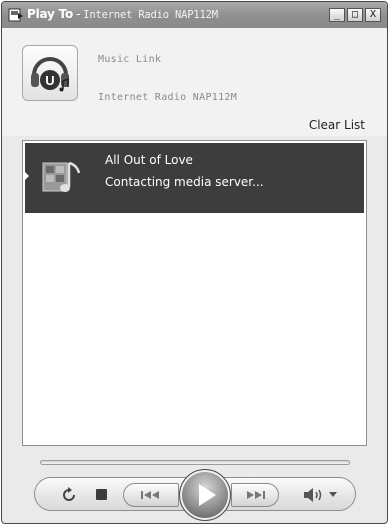 This screenshot has width=391, height=527. What do you see at coordinates (69, 495) in the screenshot?
I see `repeat-icon` at bounding box center [69, 495].